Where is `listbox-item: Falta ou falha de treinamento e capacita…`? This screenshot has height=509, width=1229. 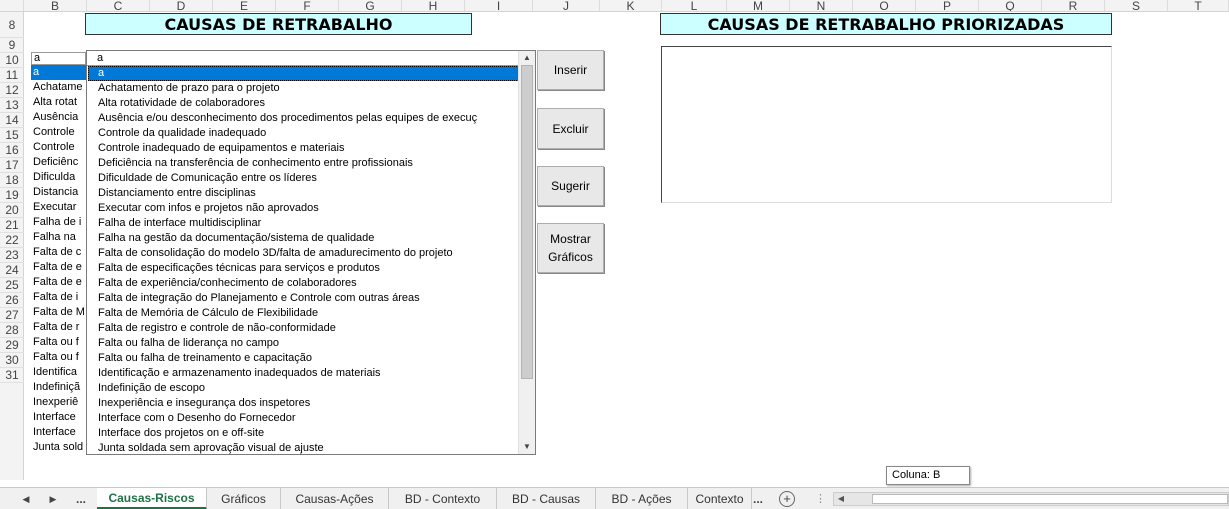
listbox-item: Falta ou falha de treinamento e capacita… is located at coordinates (303, 358).